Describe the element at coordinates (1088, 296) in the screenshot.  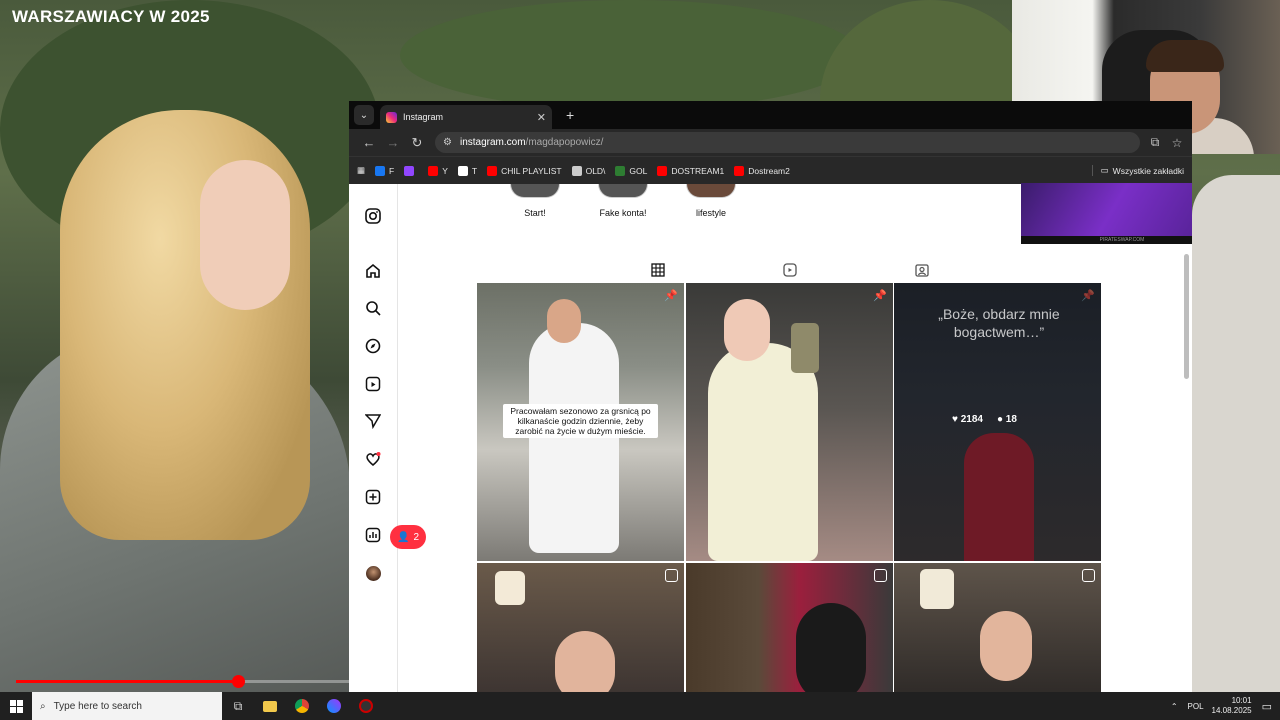
I see `pinned-icon: 📌` at that location.